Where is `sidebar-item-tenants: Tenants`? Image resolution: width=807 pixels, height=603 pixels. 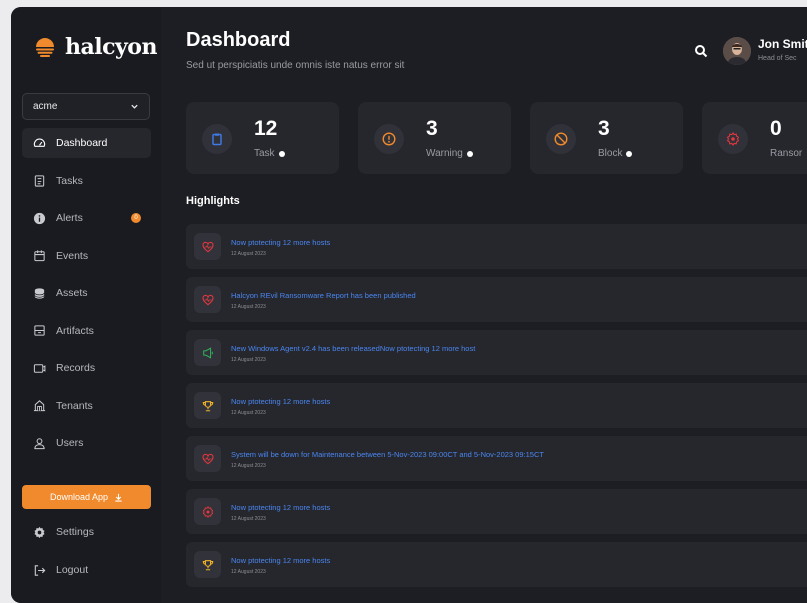 sidebar-item-tenants: Tenants is located at coordinates (86, 406).